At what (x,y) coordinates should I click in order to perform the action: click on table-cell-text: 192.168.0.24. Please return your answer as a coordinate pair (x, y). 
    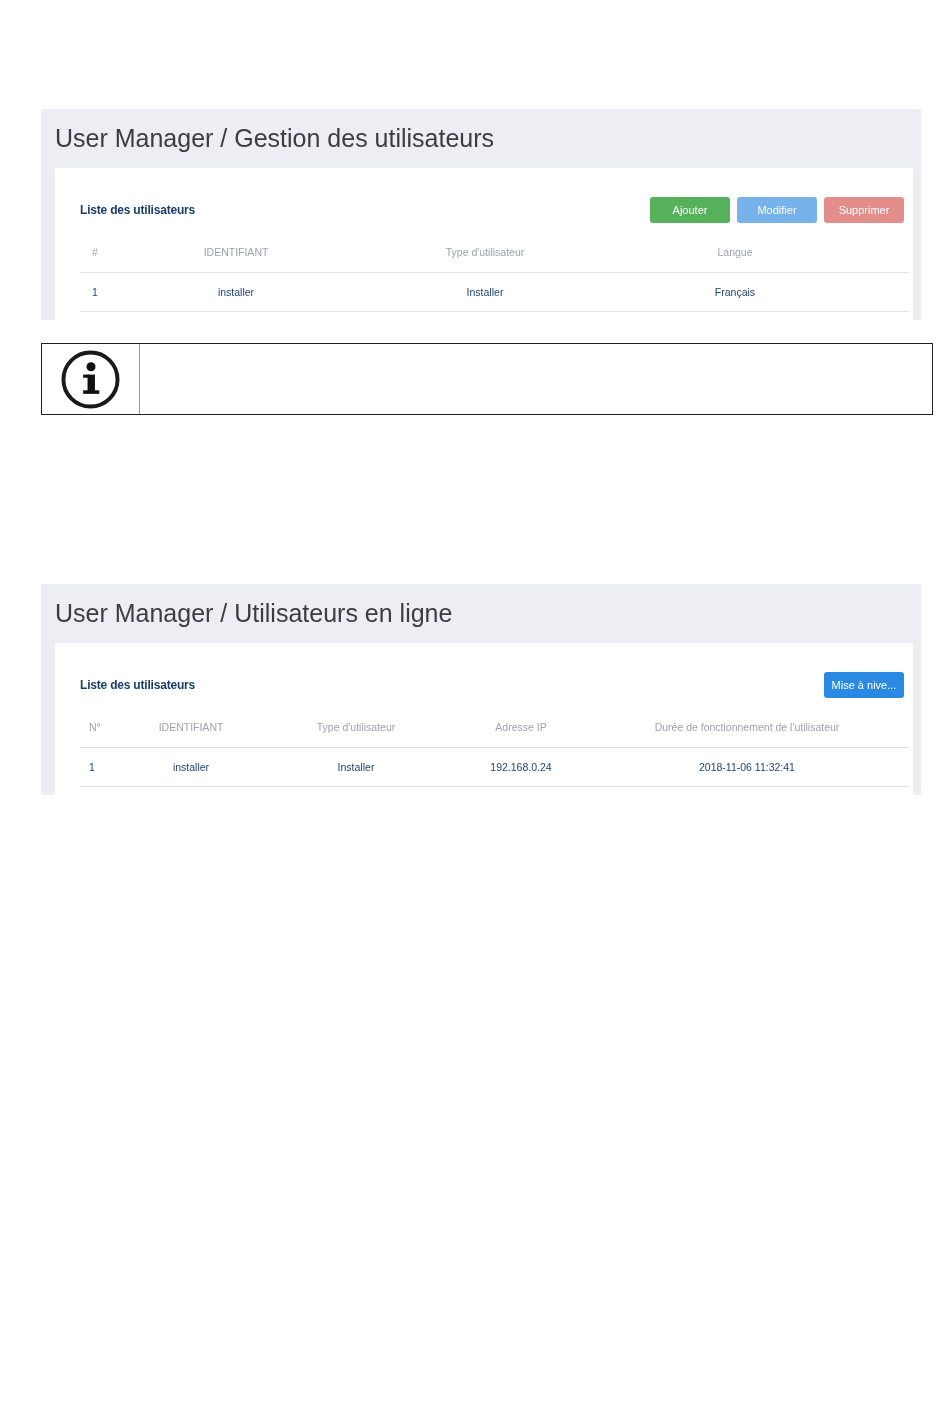
    Looking at the image, I should click on (521, 767).